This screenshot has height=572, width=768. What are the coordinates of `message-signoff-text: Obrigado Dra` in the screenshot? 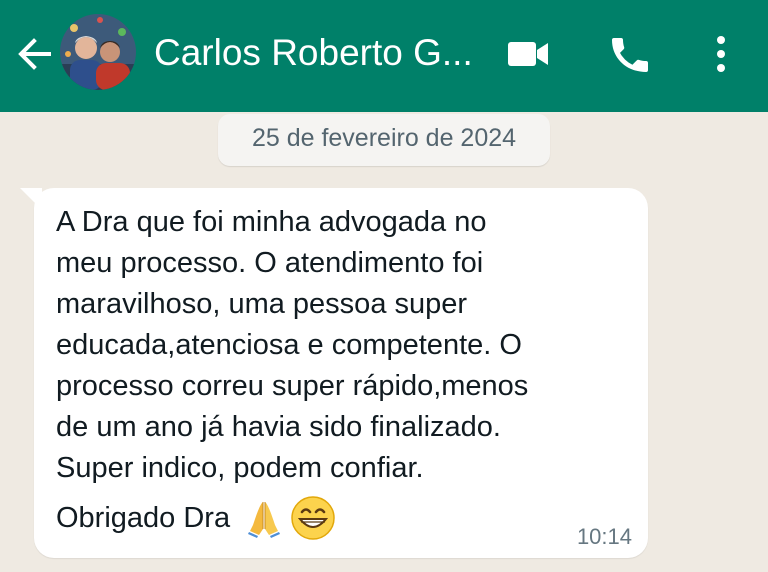 It's located at (143, 517).